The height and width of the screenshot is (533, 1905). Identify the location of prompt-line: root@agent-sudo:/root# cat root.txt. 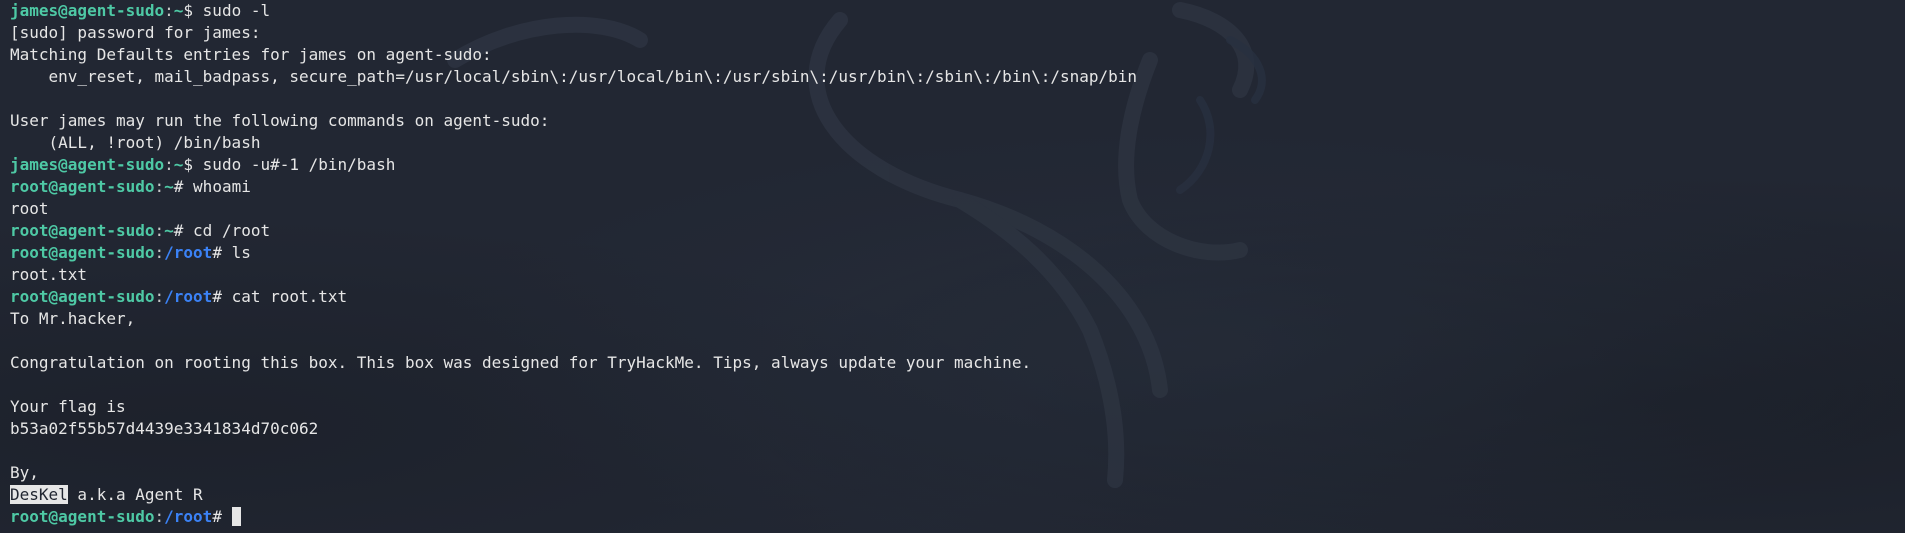
(573, 297).